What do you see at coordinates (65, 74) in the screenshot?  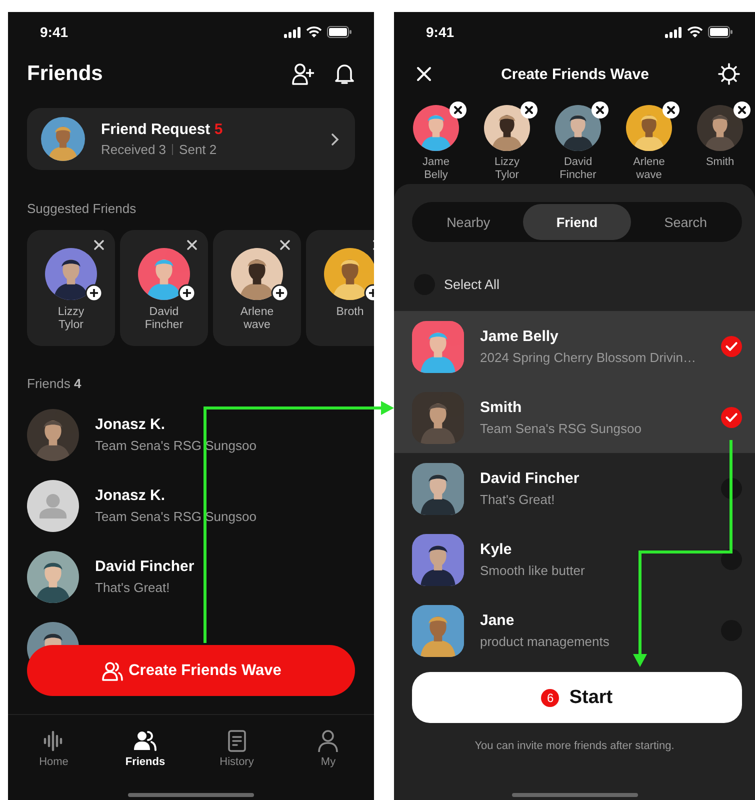 I see `screen-title: Friends` at bounding box center [65, 74].